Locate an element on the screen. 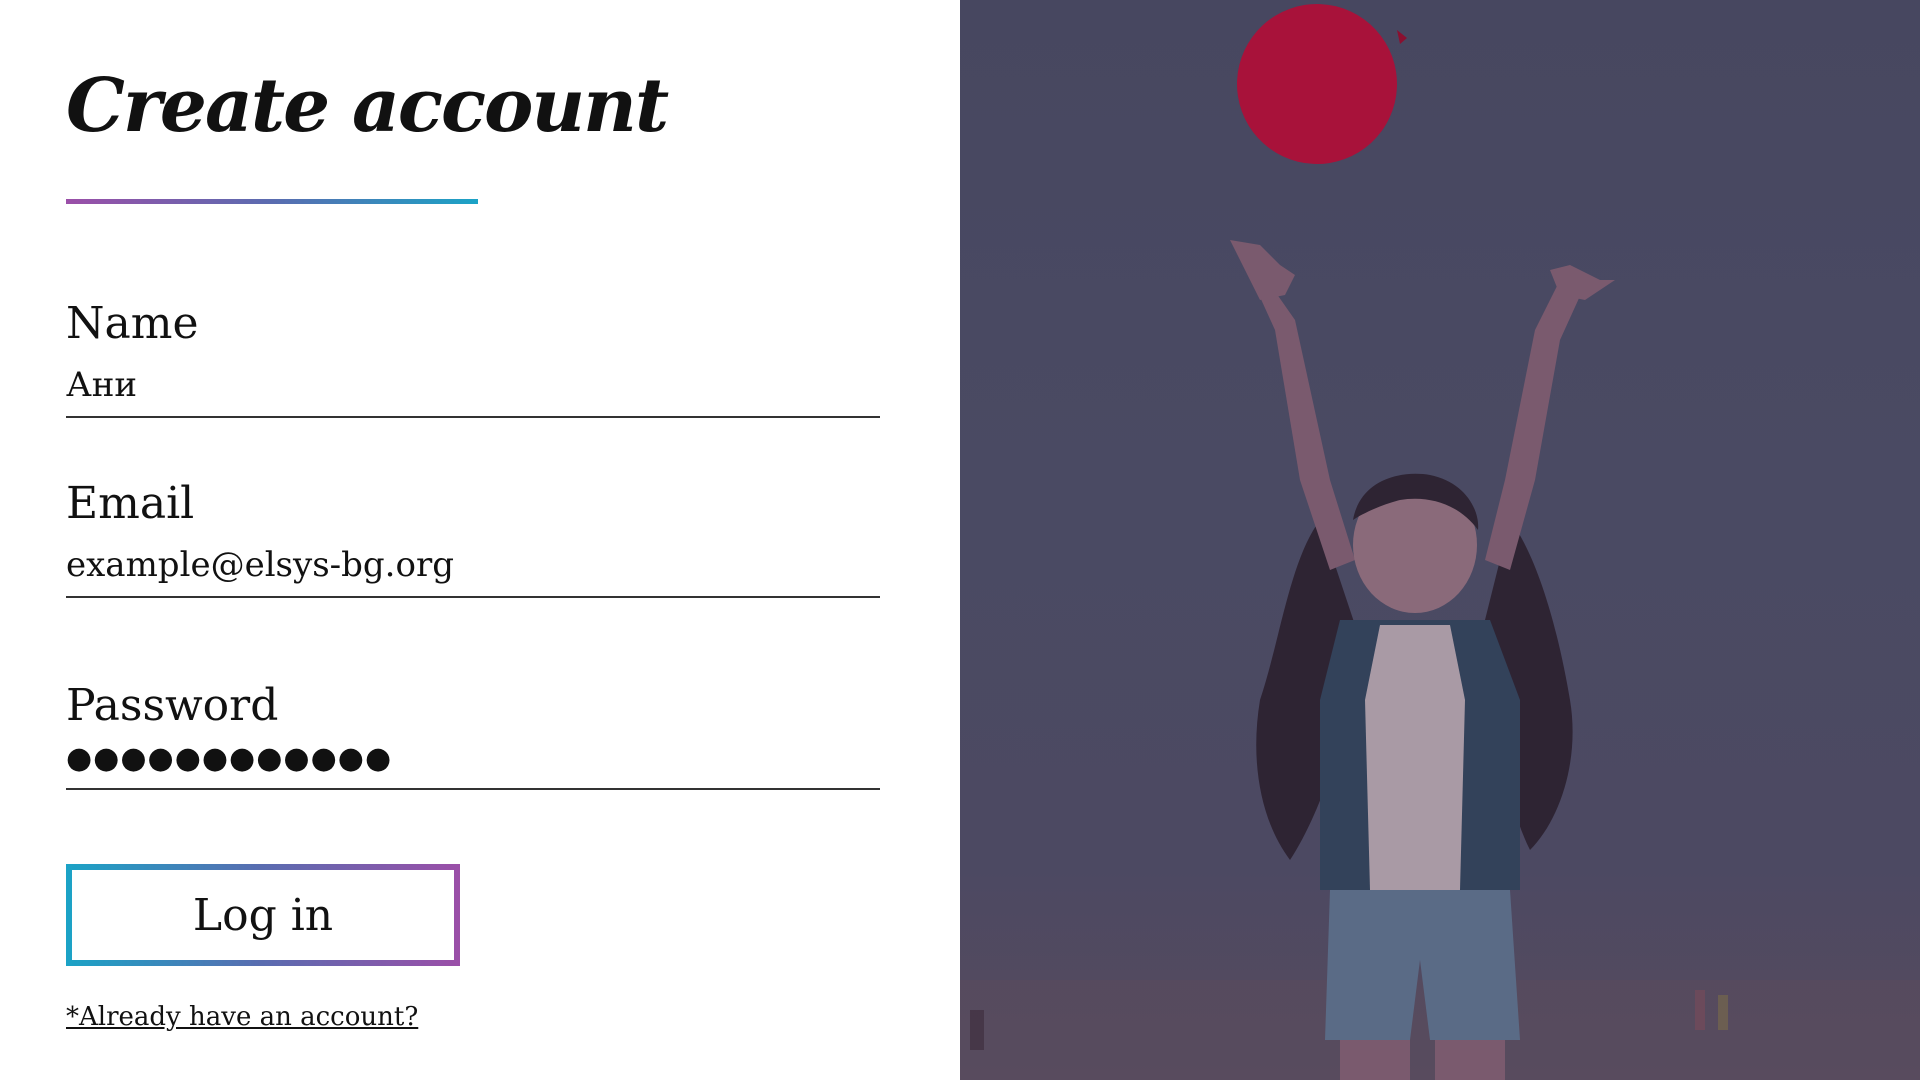 This screenshot has height=1080, width=1920. shirt is located at coordinates (1415, 757).